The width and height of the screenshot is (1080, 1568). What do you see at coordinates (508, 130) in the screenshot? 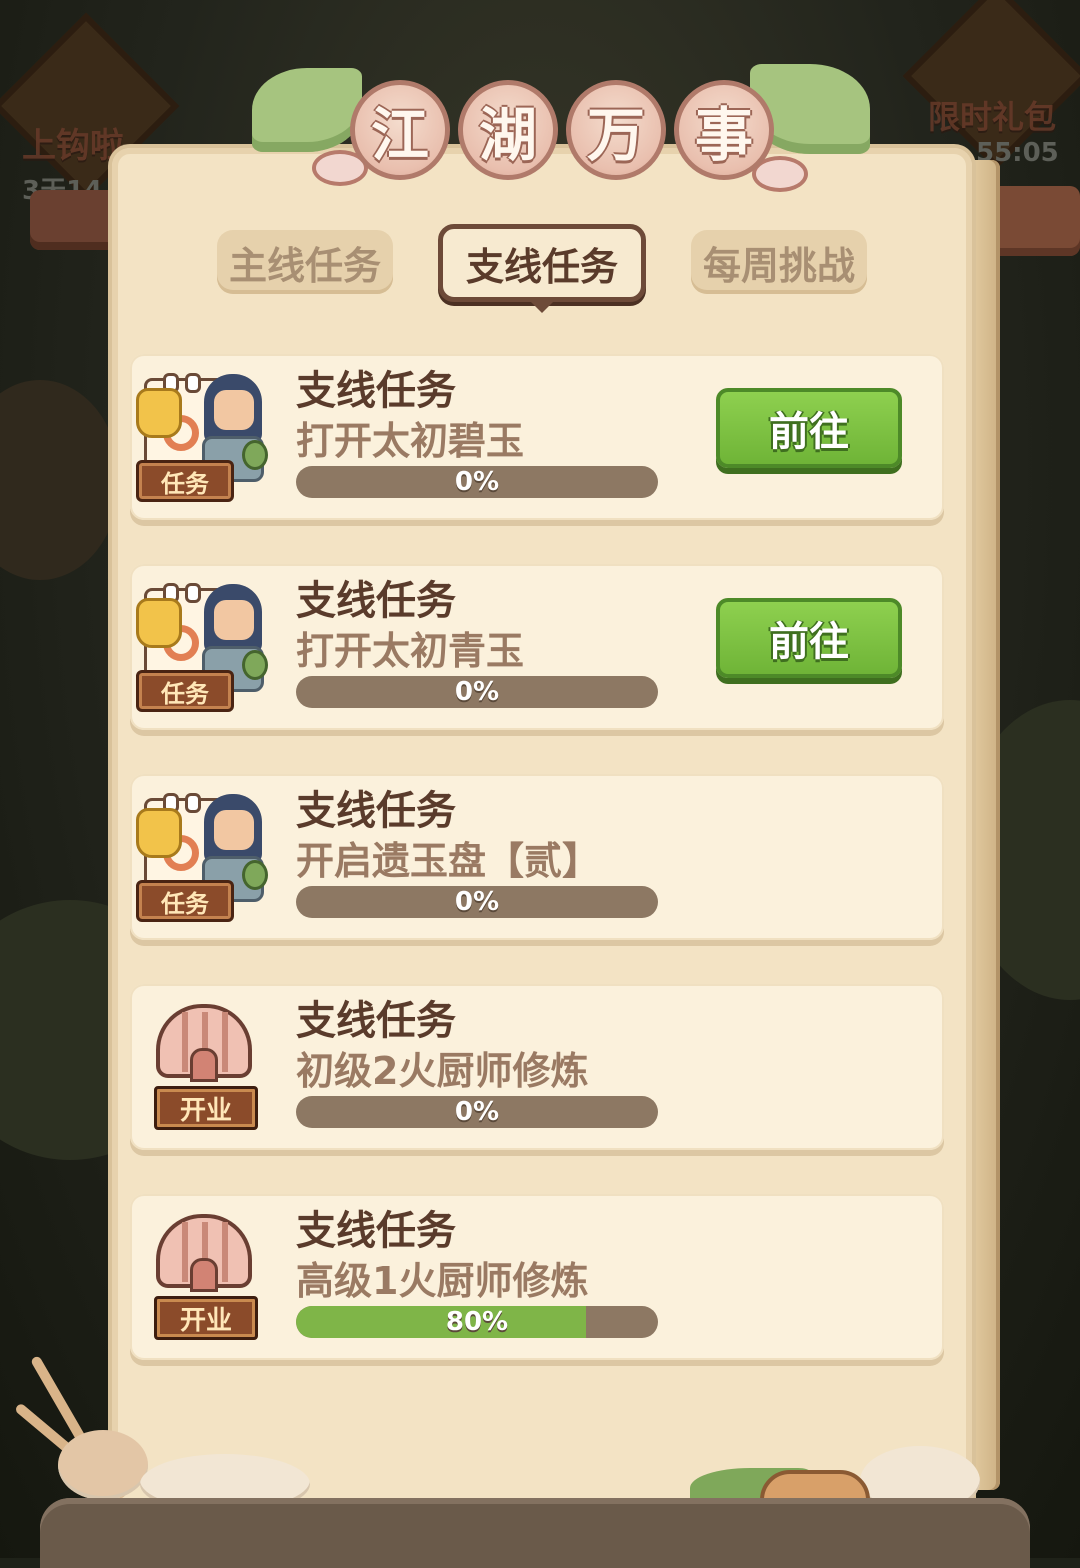
I see `title-char: 湖` at bounding box center [508, 130].